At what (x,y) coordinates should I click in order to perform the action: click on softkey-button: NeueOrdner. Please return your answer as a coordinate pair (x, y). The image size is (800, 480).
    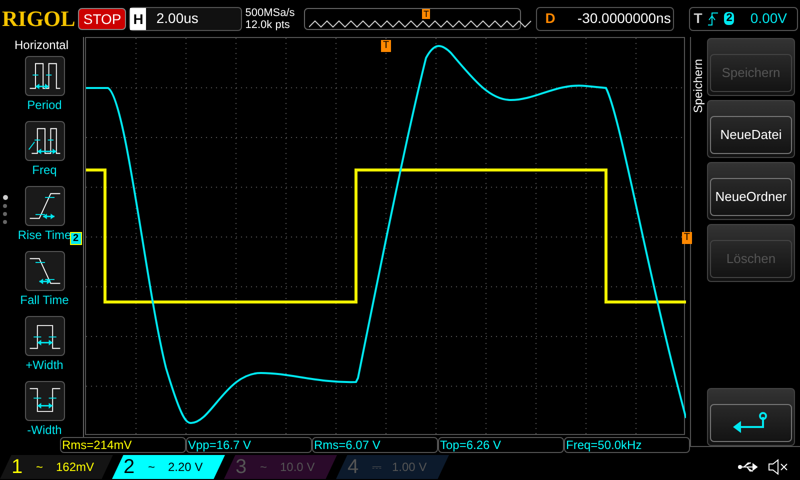
    Looking at the image, I should click on (751, 191).